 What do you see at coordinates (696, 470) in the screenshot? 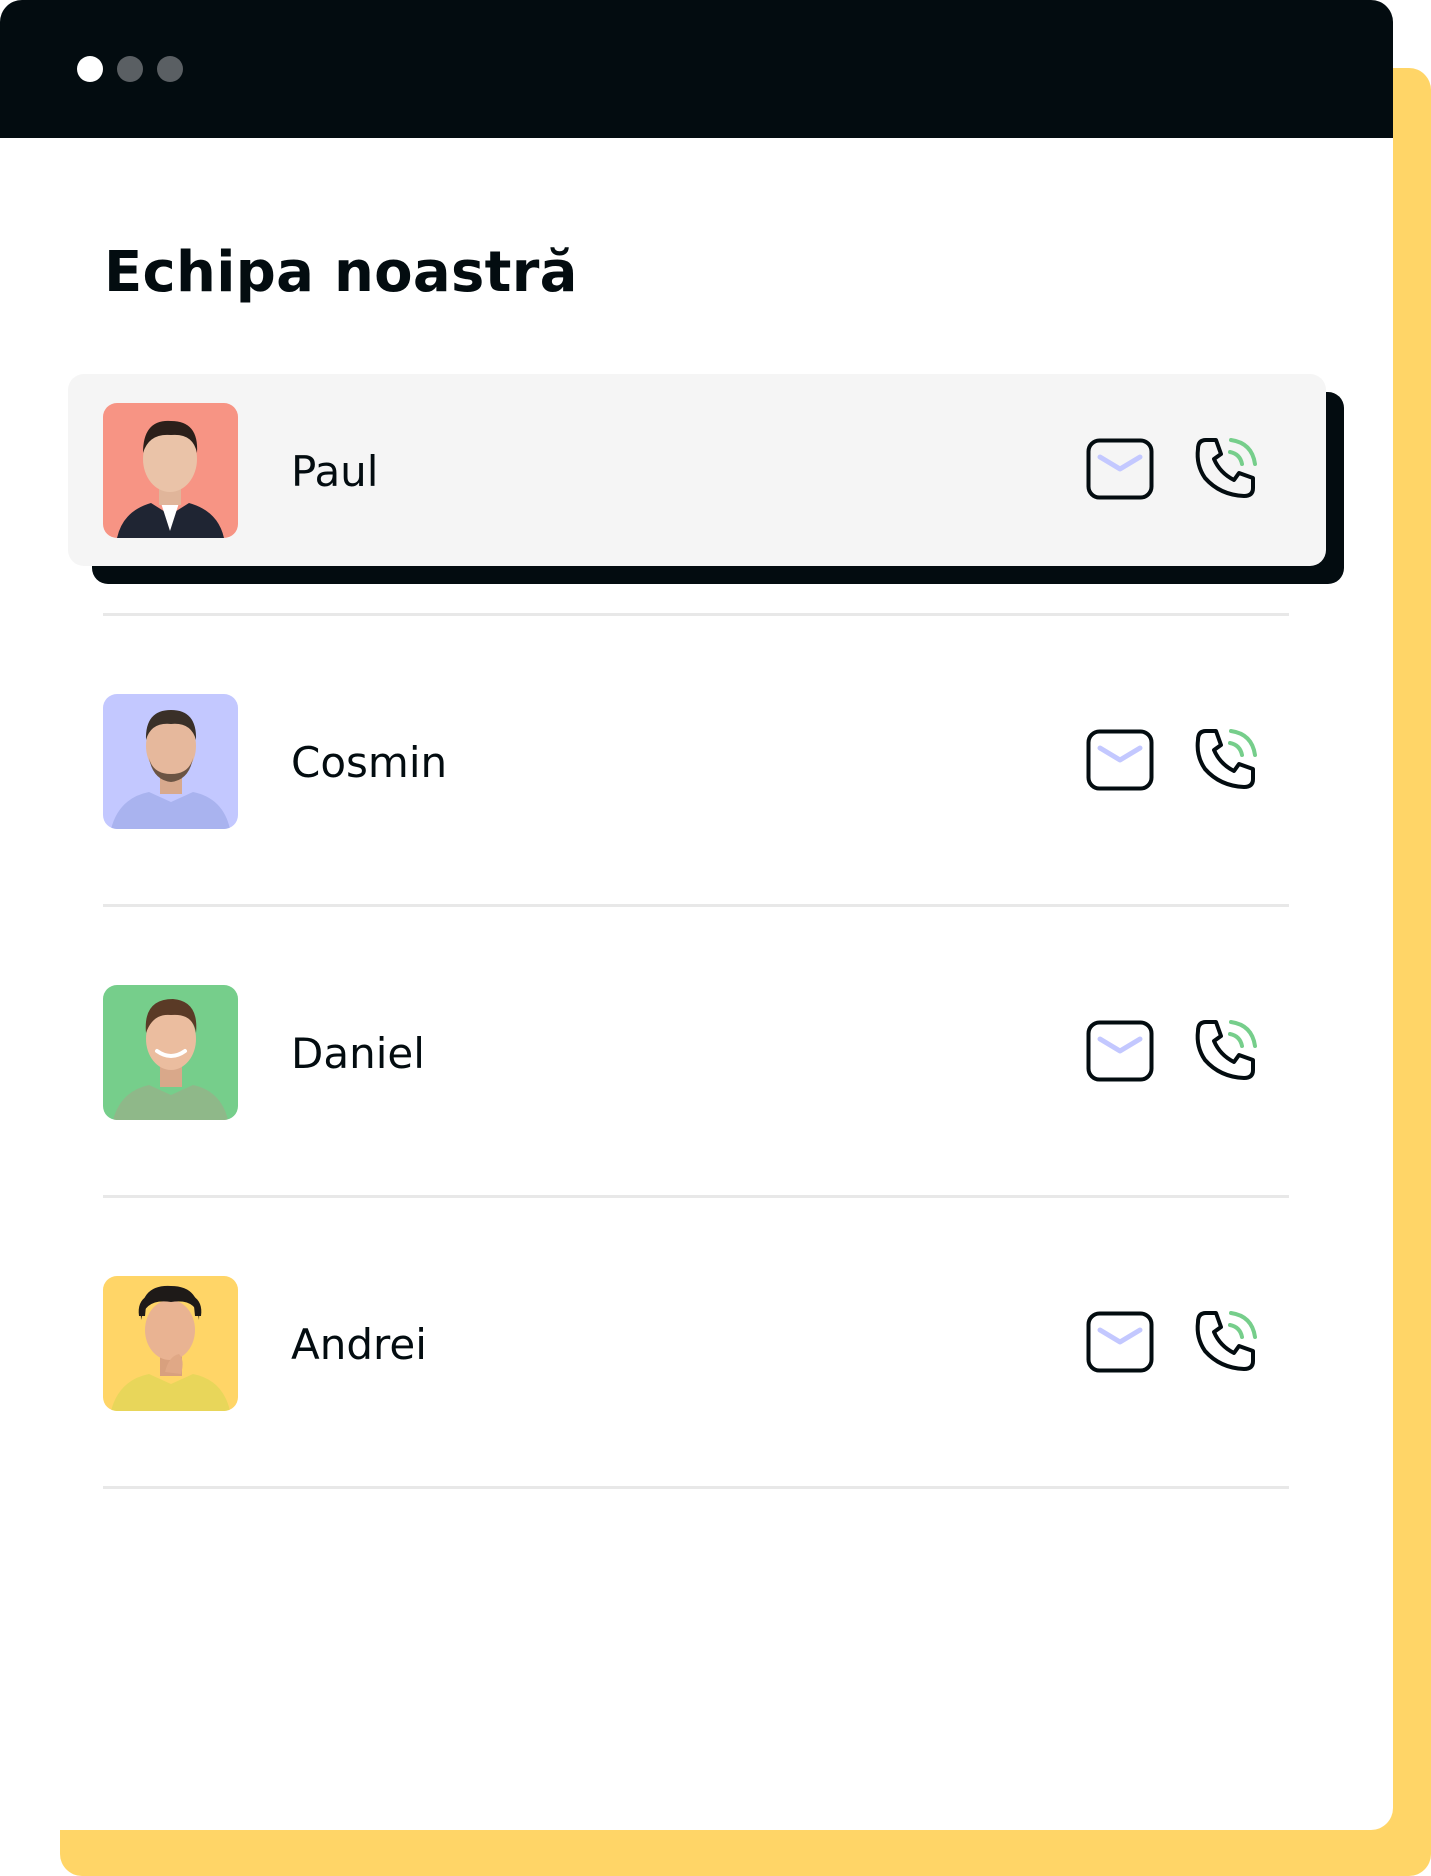
I see `team-member-paul: Paul` at bounding box center [696, 470].